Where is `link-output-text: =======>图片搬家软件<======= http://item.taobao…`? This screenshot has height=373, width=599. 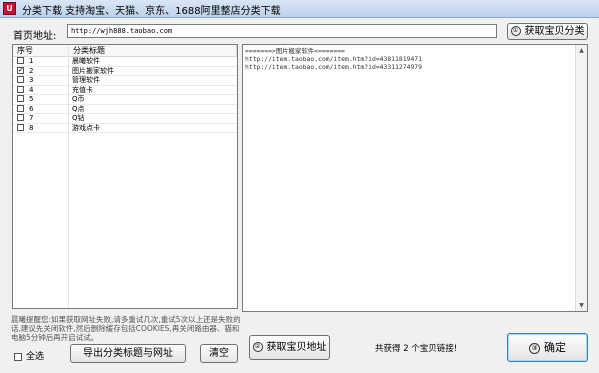
link-output-text: =======>图片搬家软件<======= http://item.taobao… is located at coordinates (333, 59).